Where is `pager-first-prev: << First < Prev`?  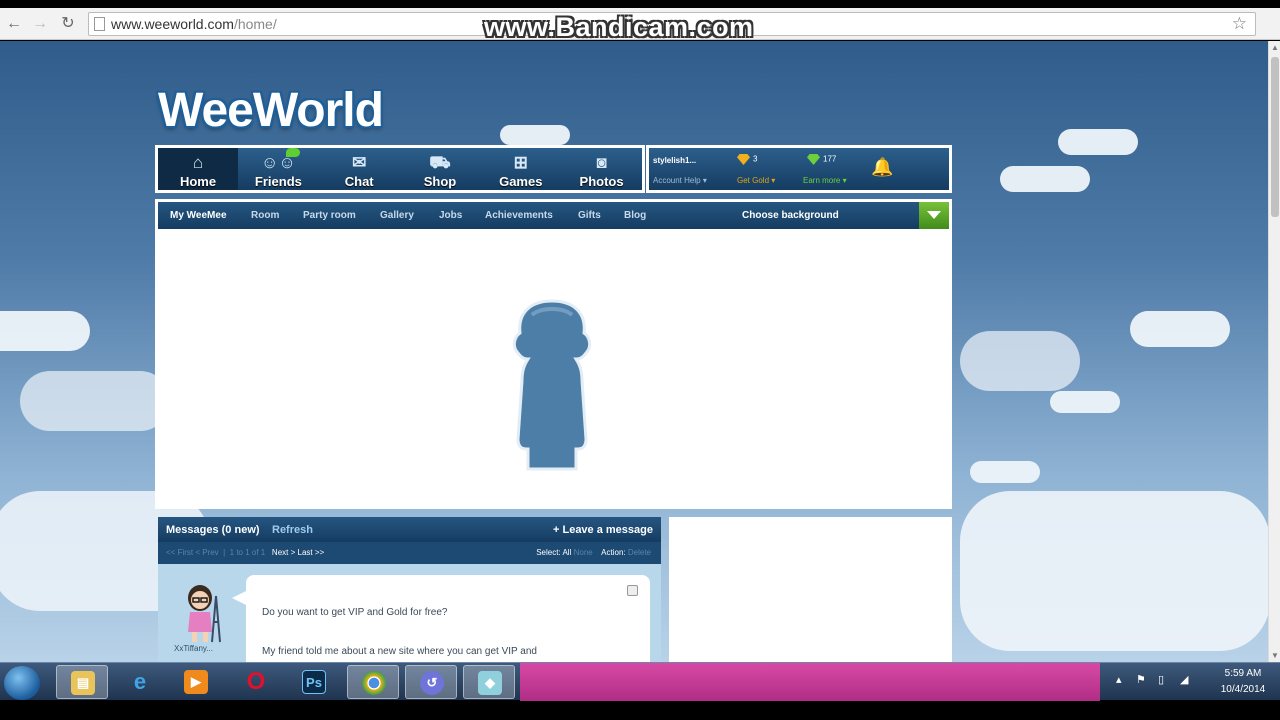 pager-first-prev: << First < Prev is located at coordinates (192, 552).